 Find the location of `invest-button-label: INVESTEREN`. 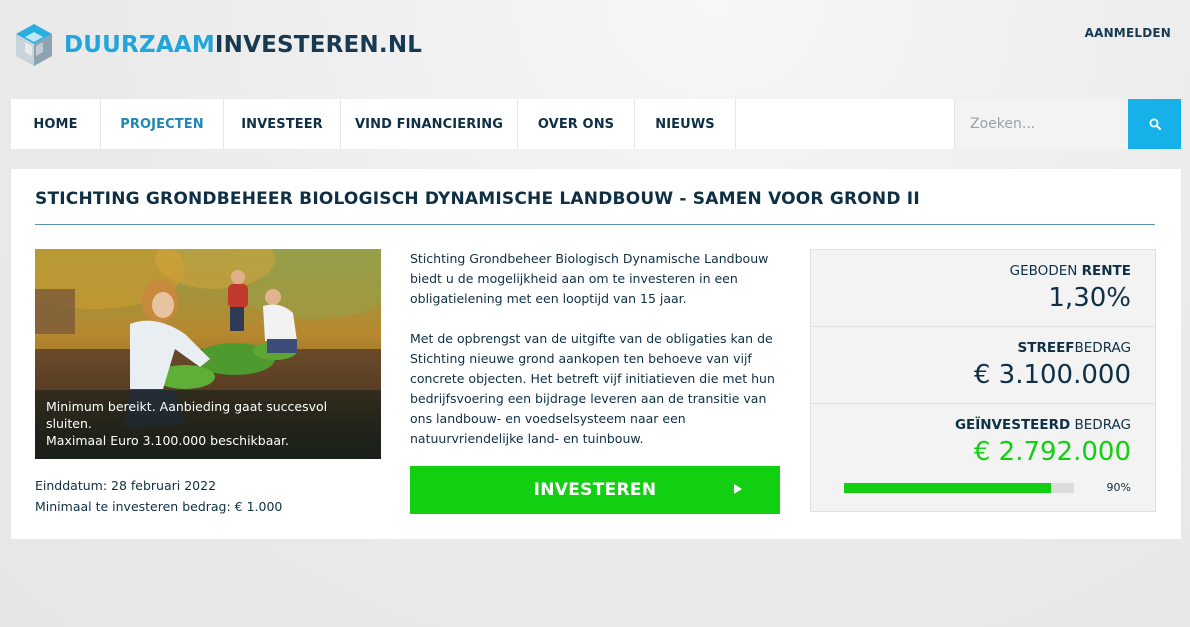

invest-button-label: INVESTEREN is located at coordinates (595, 490).